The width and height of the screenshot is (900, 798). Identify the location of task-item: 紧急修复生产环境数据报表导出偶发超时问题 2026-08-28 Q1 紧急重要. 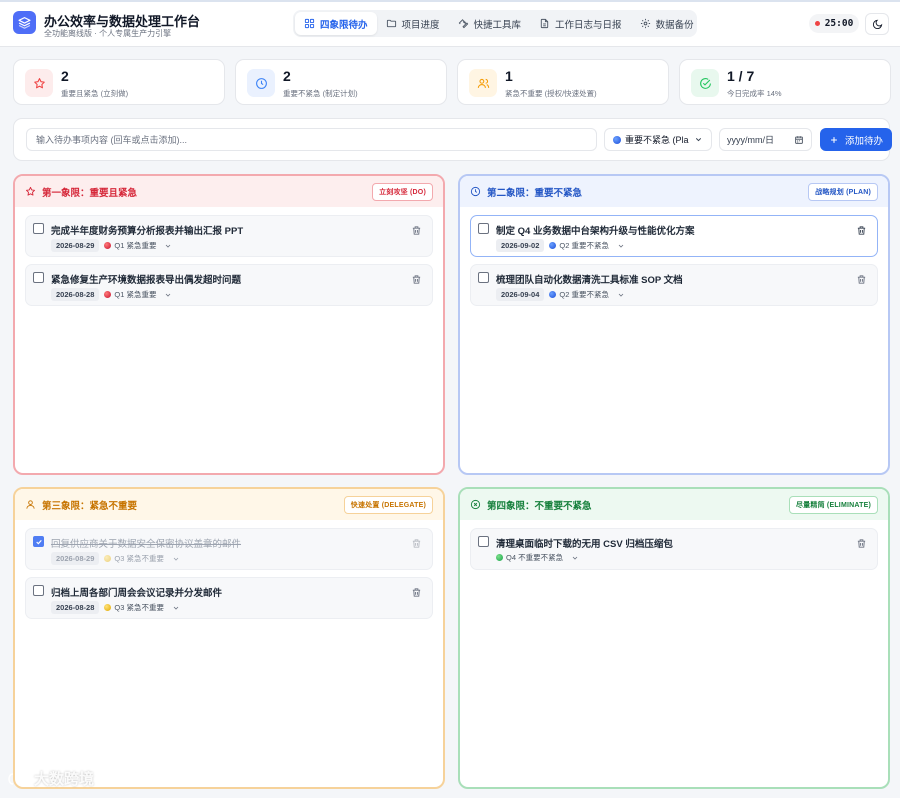
(229, 285).